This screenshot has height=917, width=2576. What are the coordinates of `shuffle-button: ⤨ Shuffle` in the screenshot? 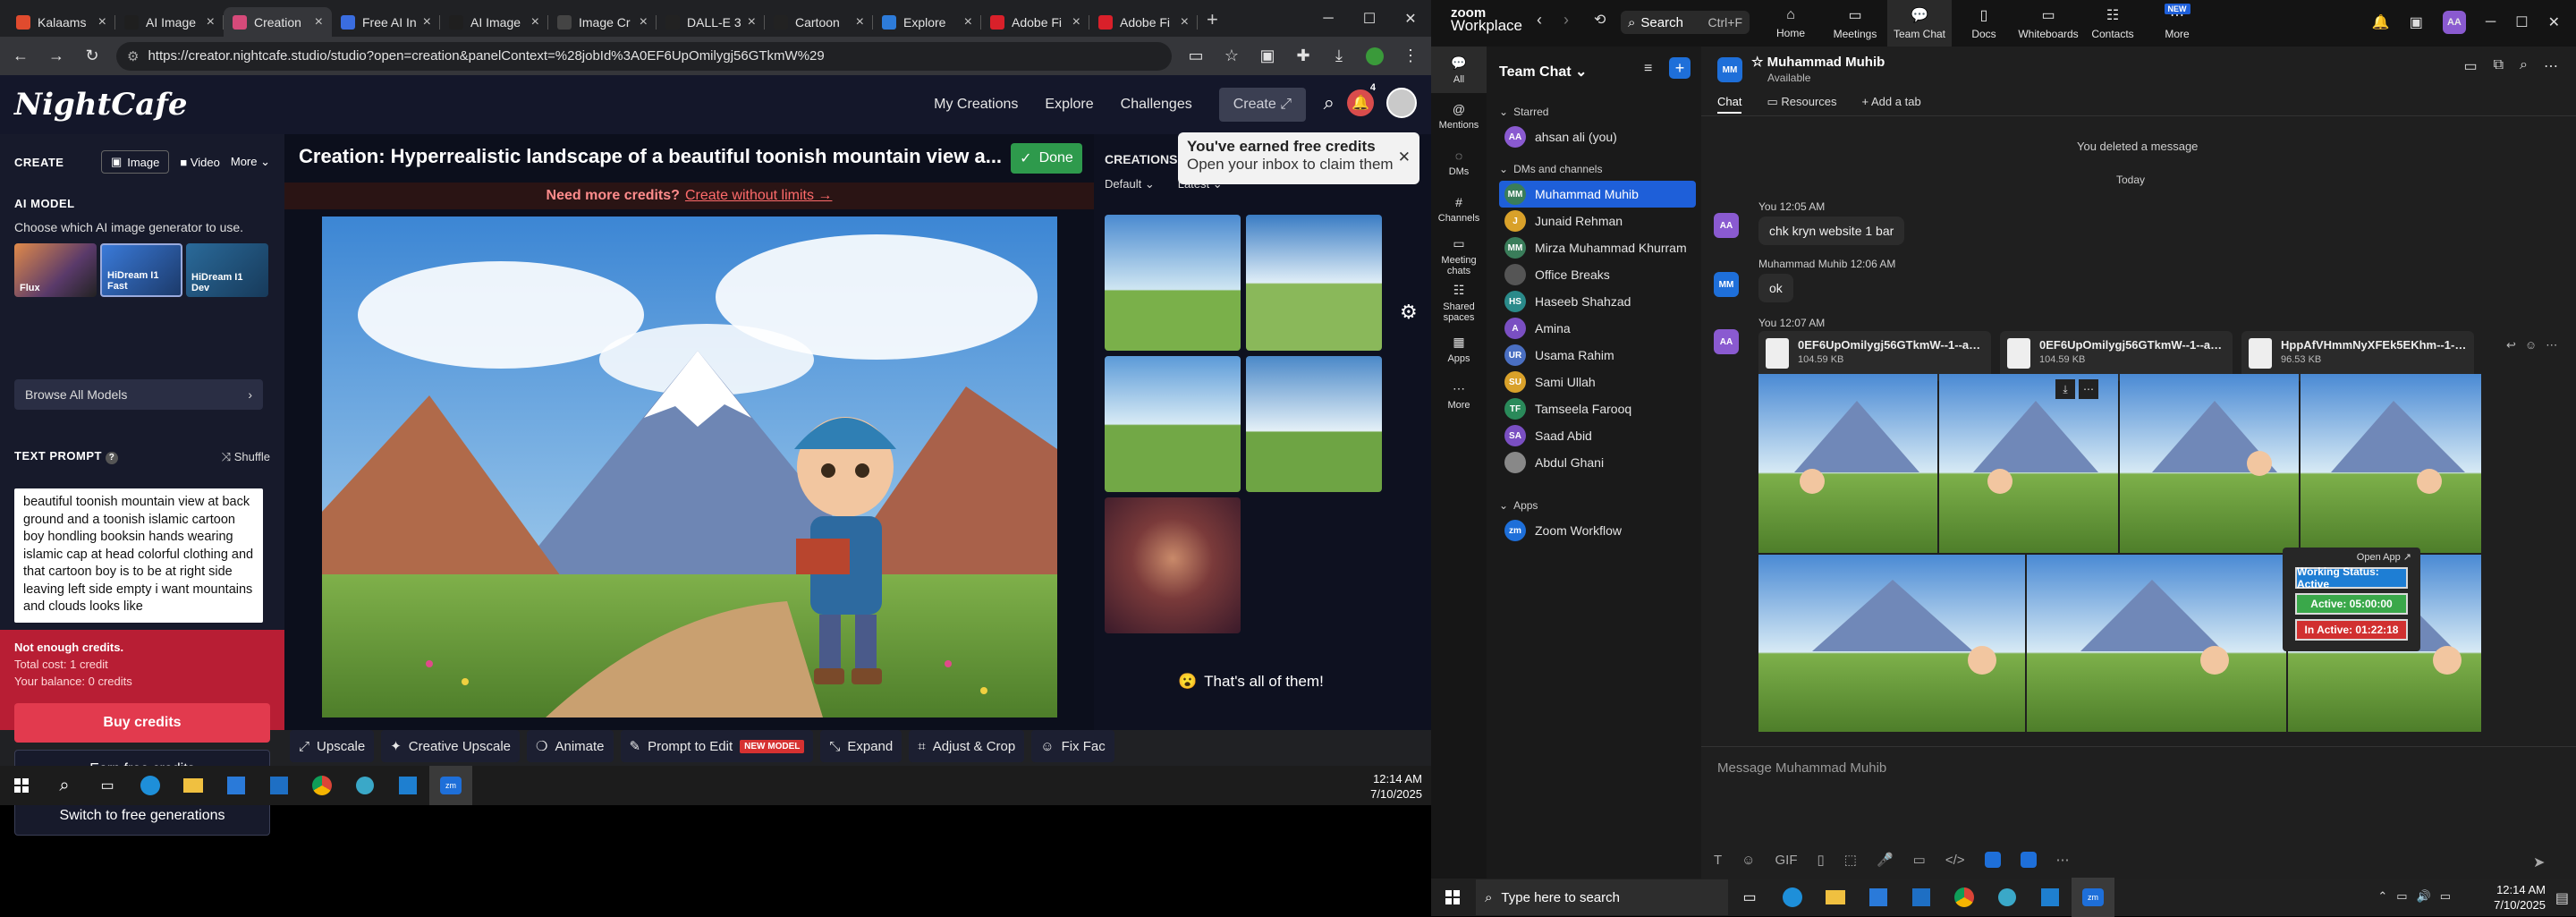 It's located at (246, 457).